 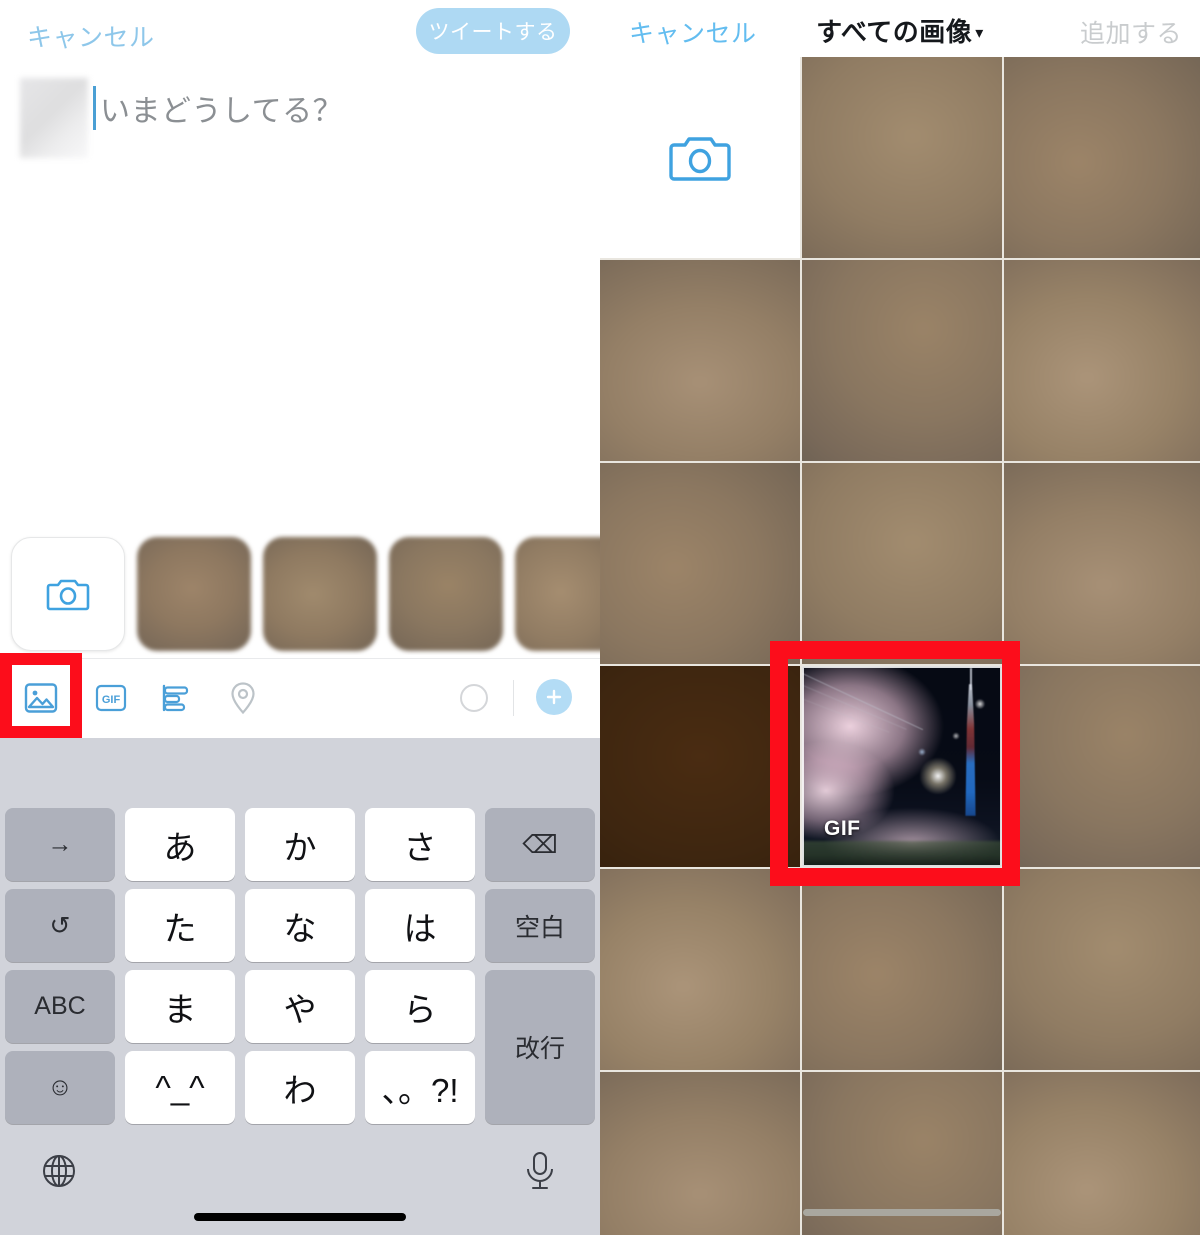 I want to click on key-backspace: ⌫, so click(x=540, y=844).